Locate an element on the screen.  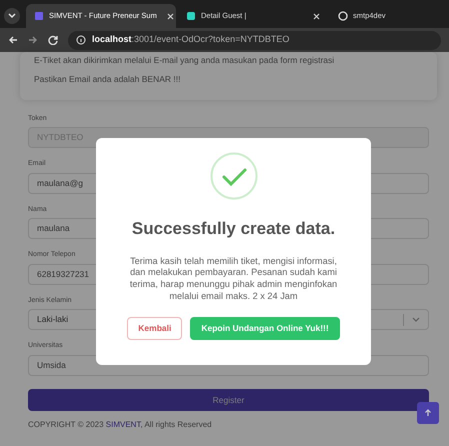
tab-list-button is located at coordinates (12, 16).